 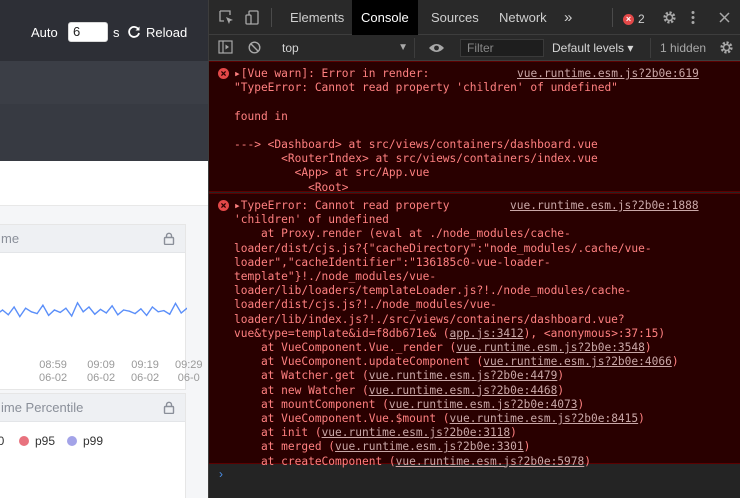 I want to click on console-filter-input: Filter, so click(x=502, y=48).